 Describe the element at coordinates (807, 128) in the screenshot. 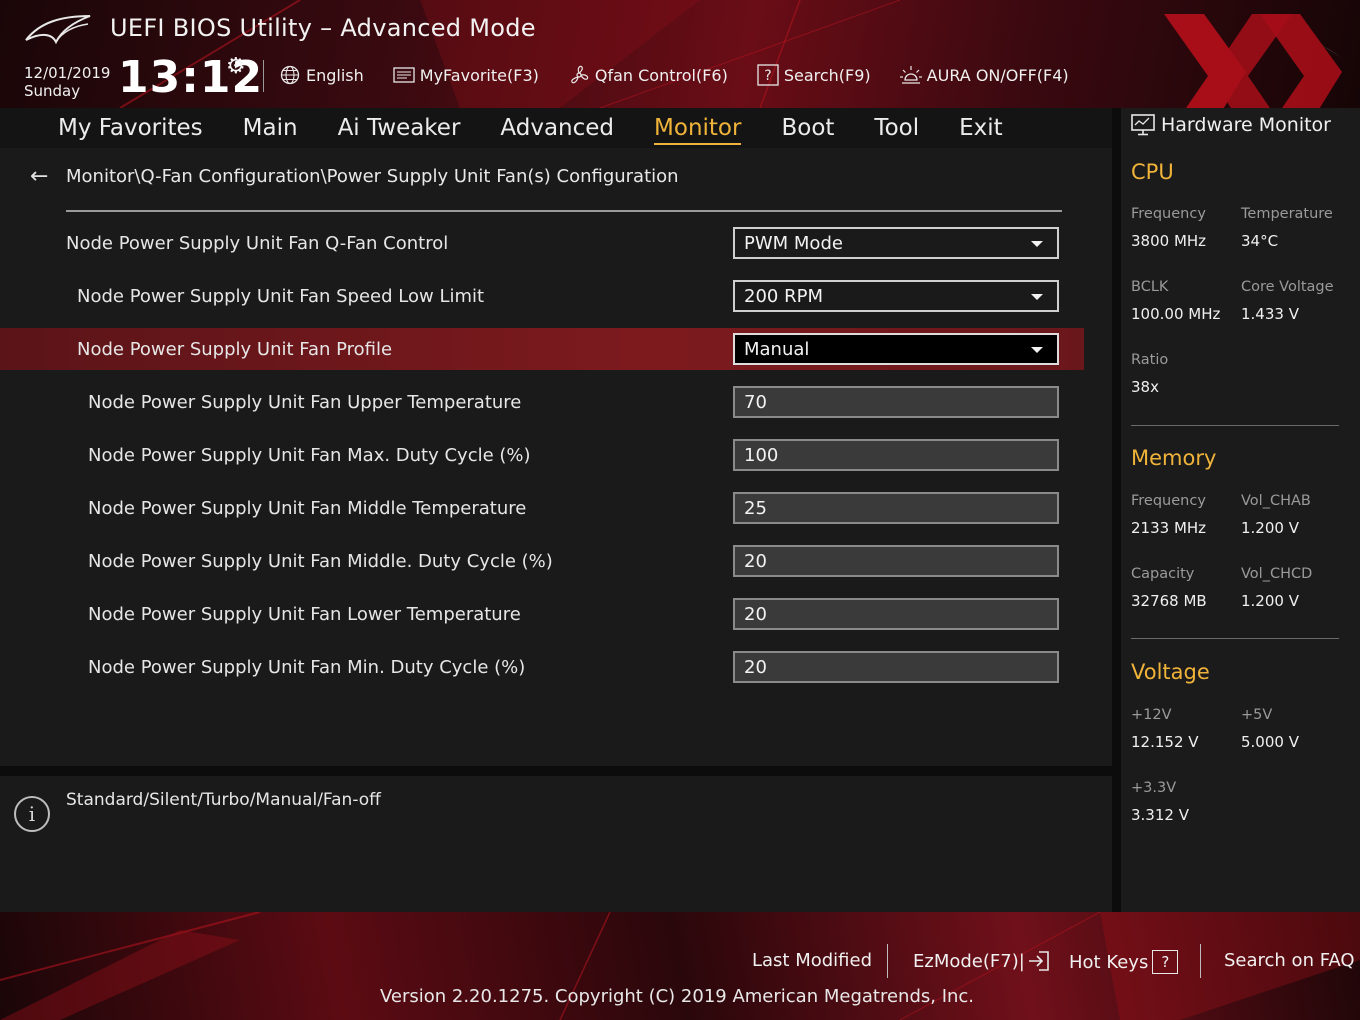

I see `tab-boot: Boot` at that location.